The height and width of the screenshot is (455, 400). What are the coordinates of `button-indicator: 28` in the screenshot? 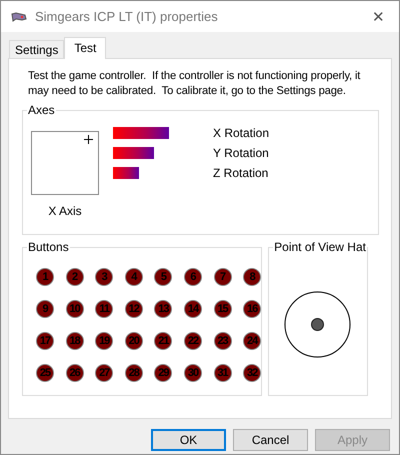 It's located at (133, 373).